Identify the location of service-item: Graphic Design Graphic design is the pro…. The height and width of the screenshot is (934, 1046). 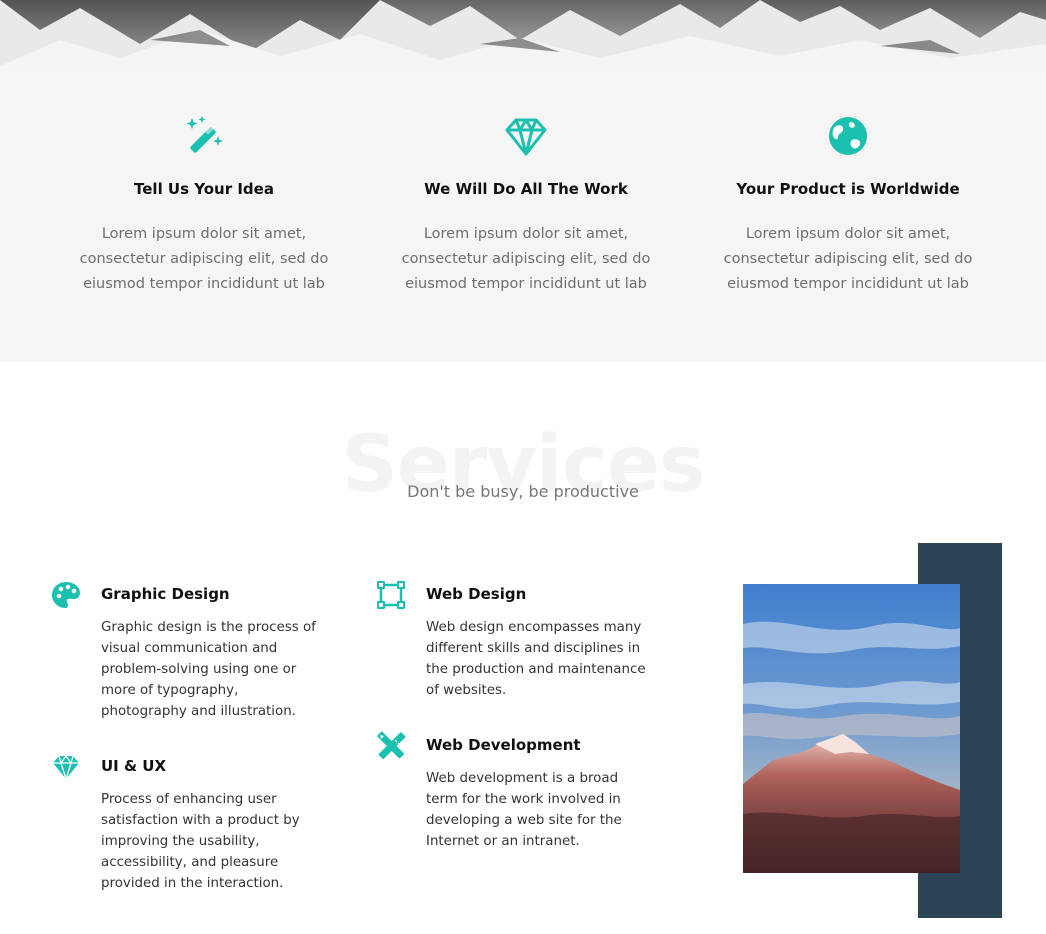
(186, 651).